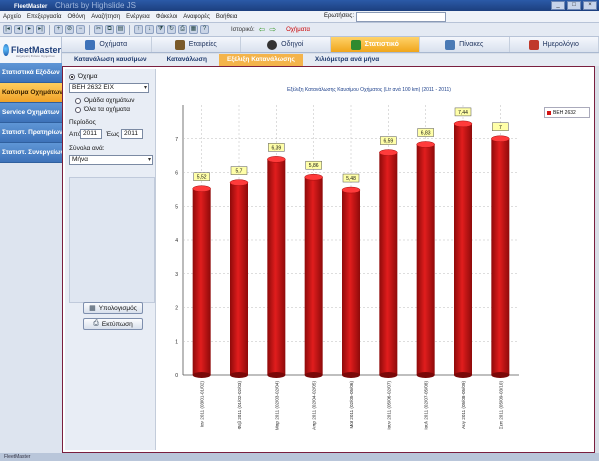 The height and width of the screenshot is (461, 599). I want to click on tab-drivers: Οδηγοί, so click(286, 44).